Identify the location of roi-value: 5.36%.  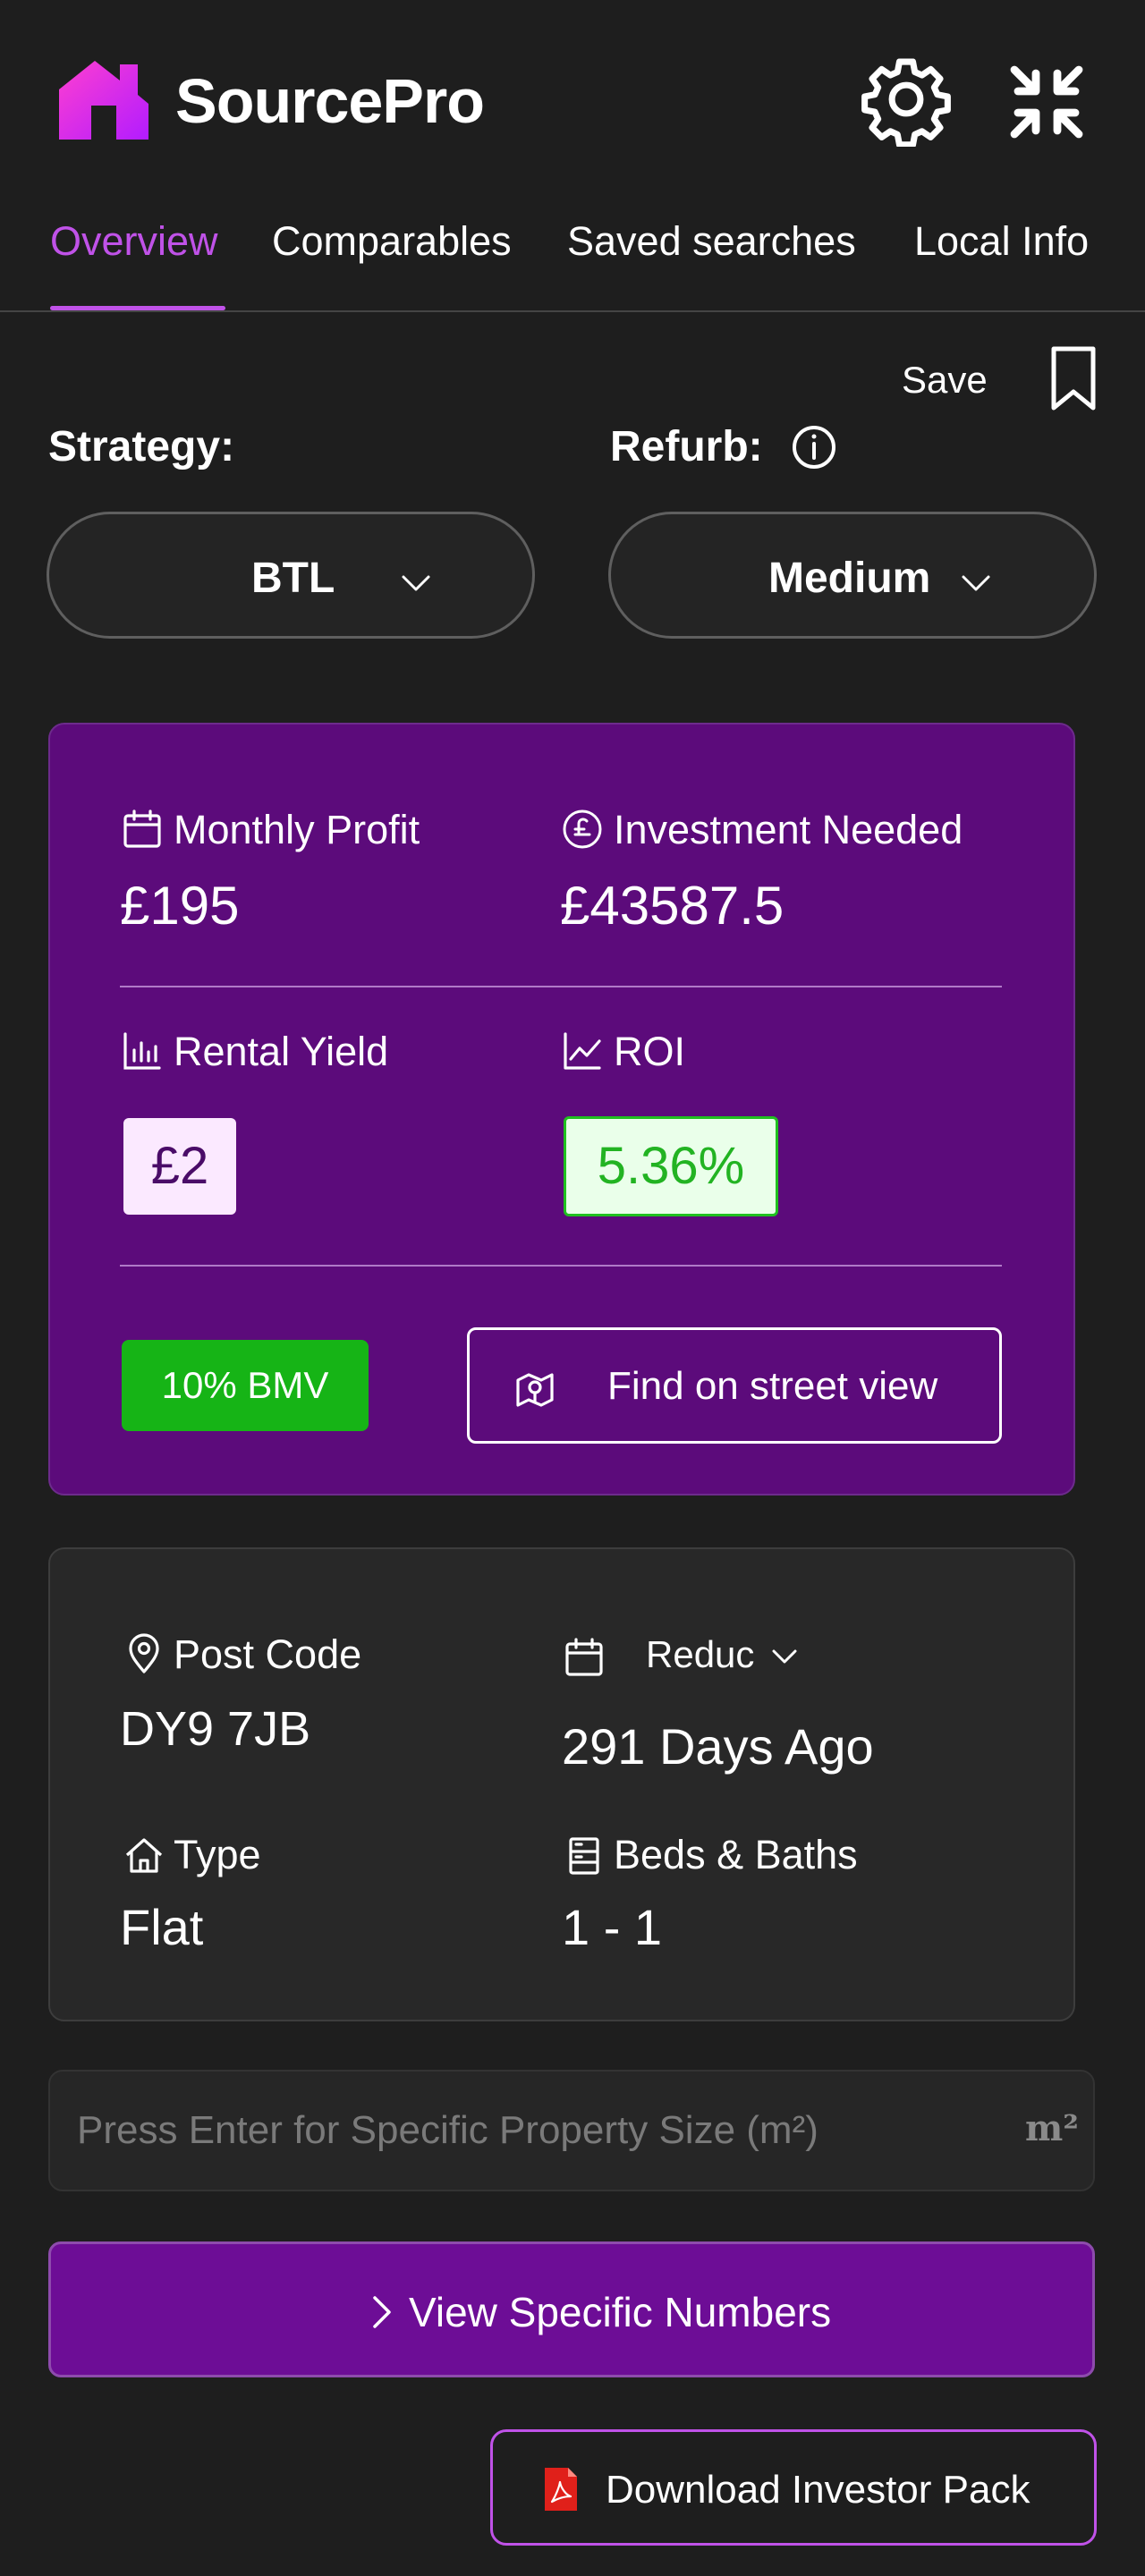
(671, 1166).